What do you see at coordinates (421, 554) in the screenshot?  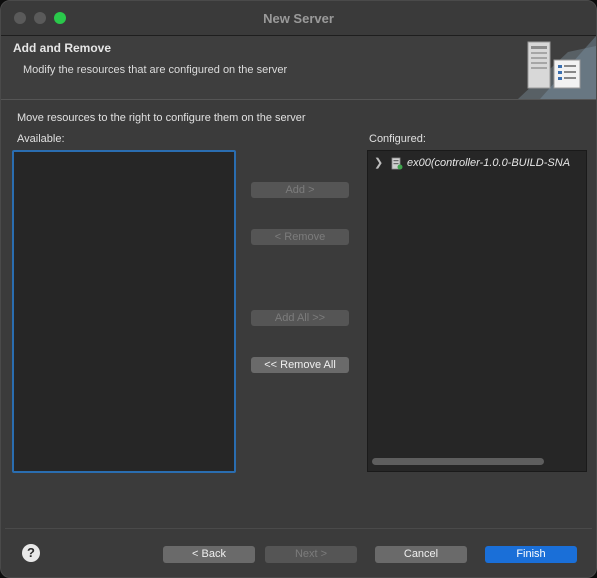 I see `cancel-button: Cancel` at bounding box center [421, 554].